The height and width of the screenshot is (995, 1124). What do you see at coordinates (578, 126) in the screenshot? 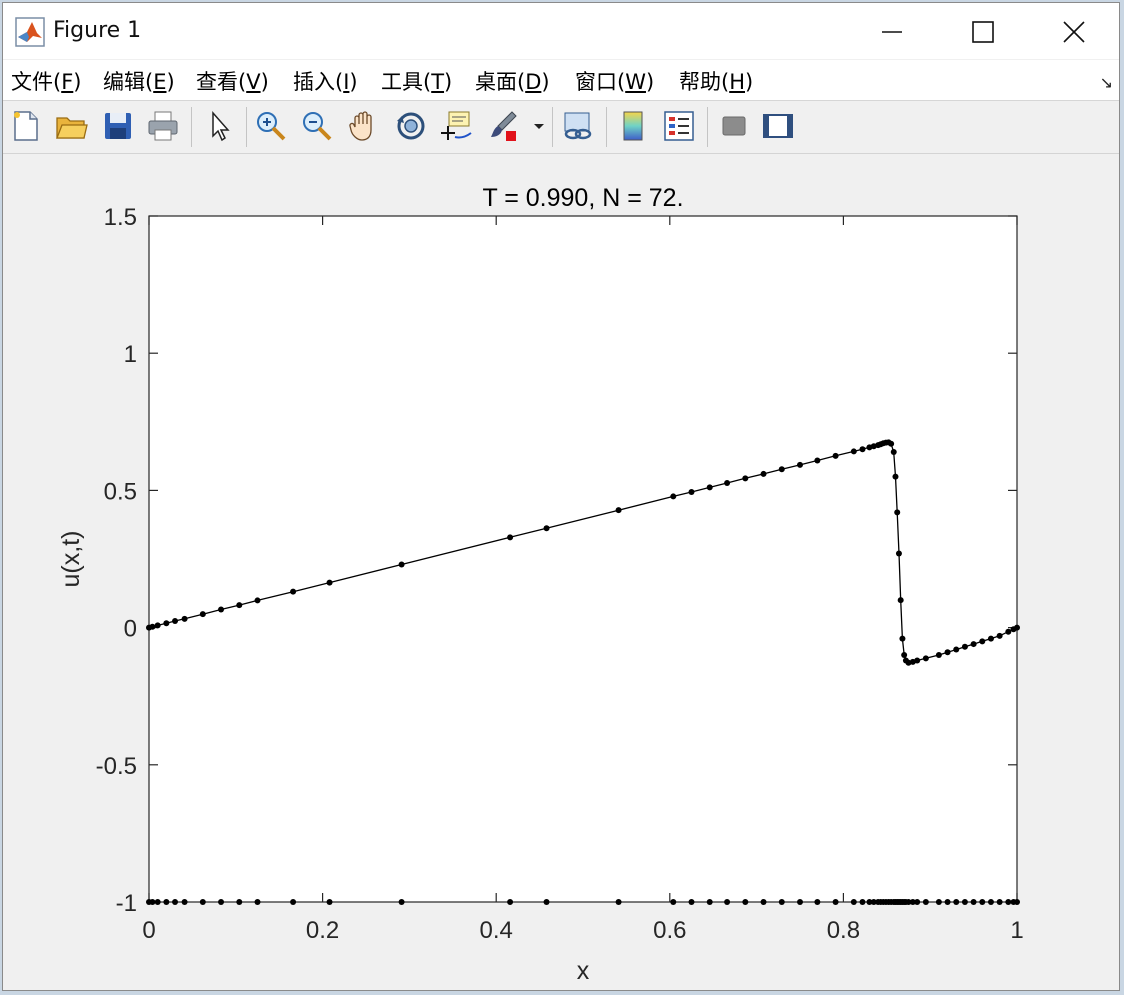
I see `link-plot-icon` at bounding box center [578, 126].